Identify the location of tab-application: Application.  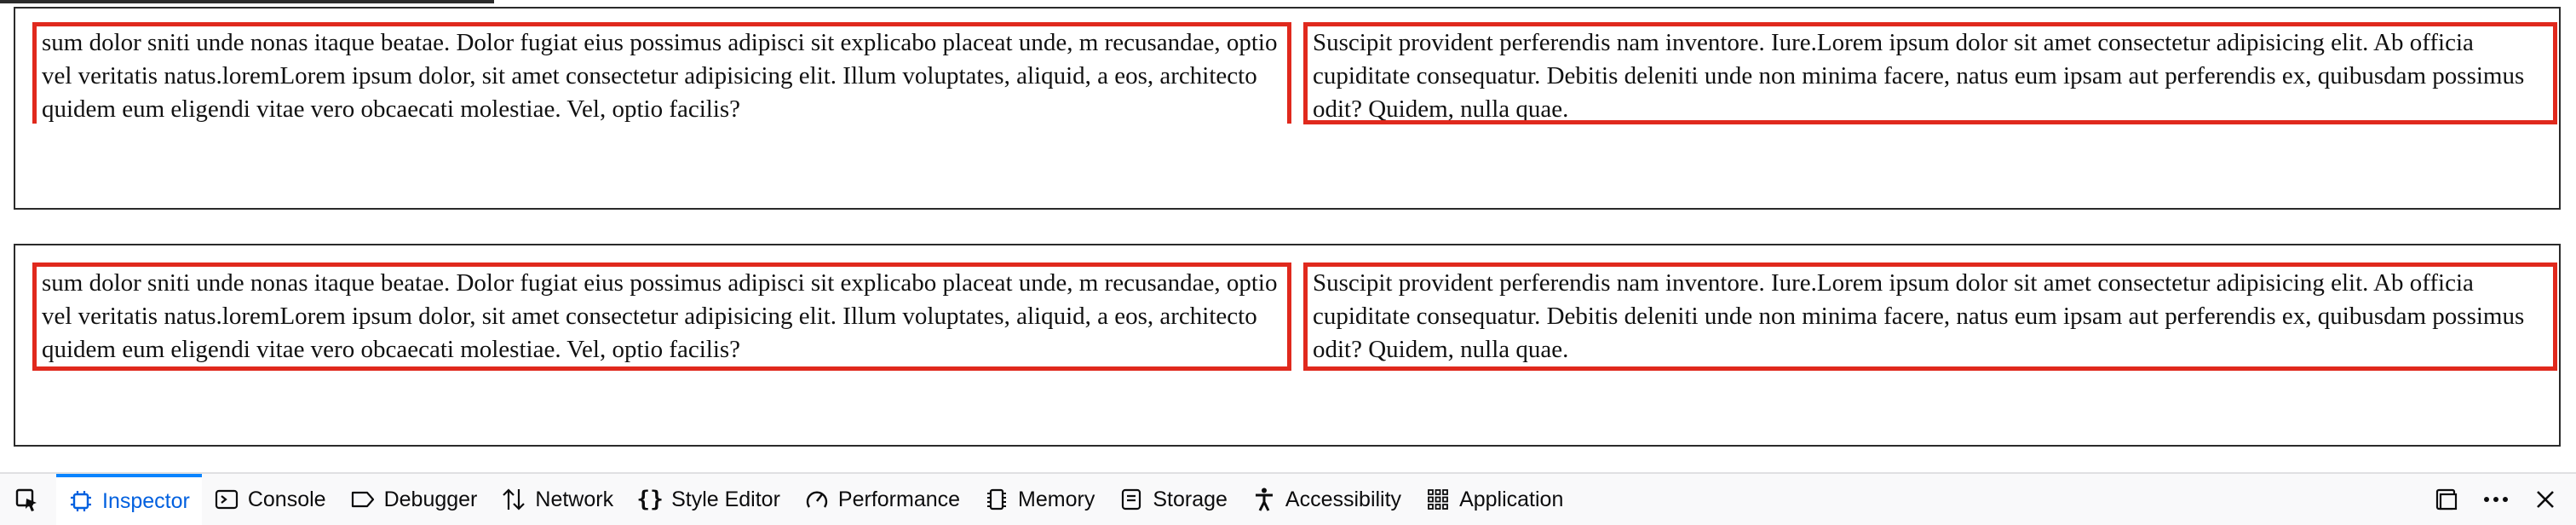
(1494, 500).